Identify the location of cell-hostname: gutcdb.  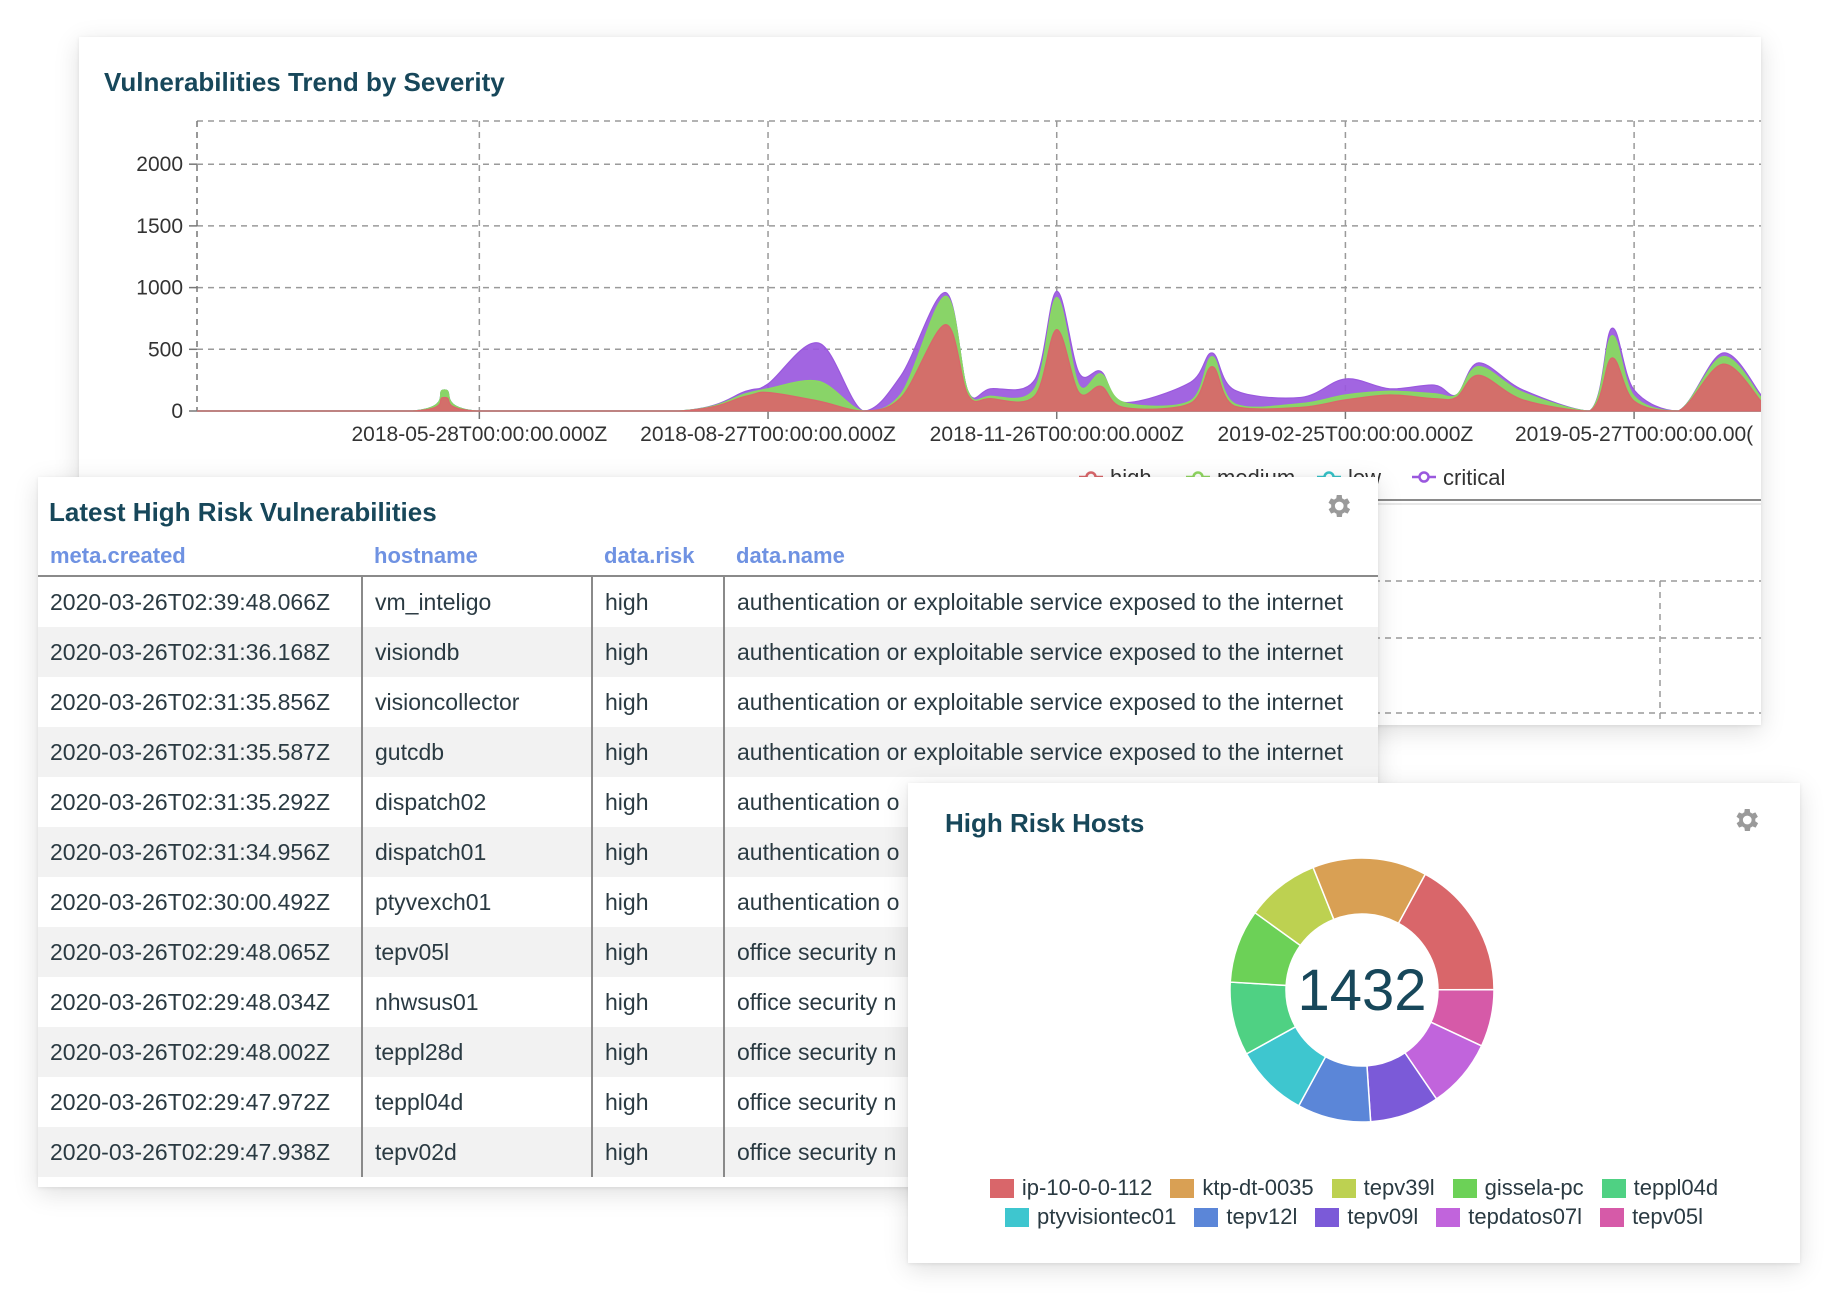
(477, 752).